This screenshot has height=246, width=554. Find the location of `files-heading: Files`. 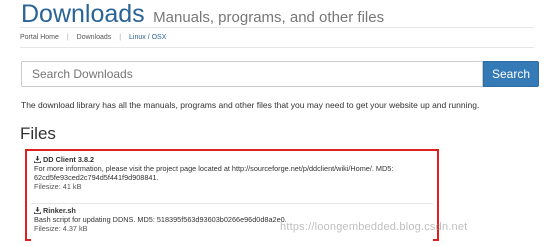

files-heading: Files is located at coordinates (38, 133).